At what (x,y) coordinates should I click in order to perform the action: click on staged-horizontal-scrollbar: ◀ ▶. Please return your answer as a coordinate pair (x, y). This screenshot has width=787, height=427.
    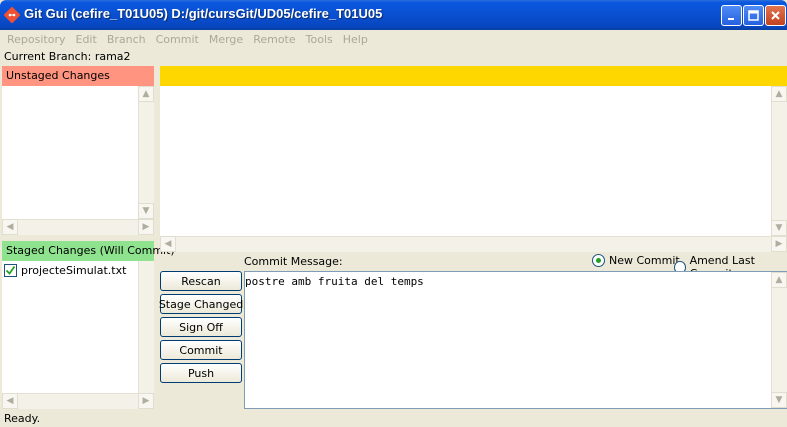
    Looking at the image, I should click on (78, 401).